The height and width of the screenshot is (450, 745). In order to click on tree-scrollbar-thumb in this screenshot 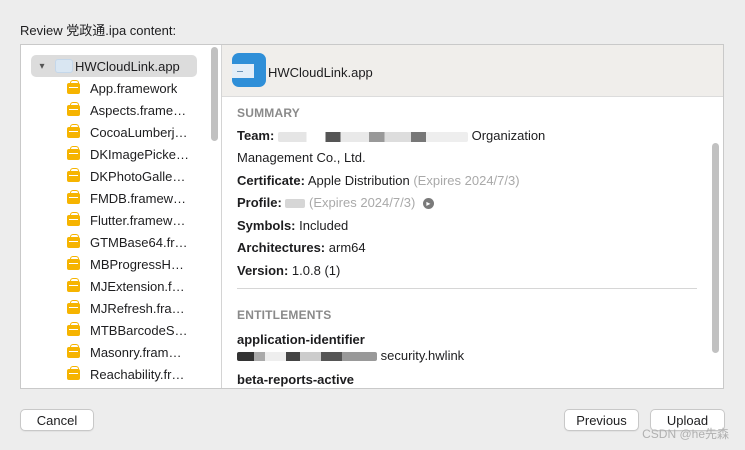, I will do `click(214, 94)`.